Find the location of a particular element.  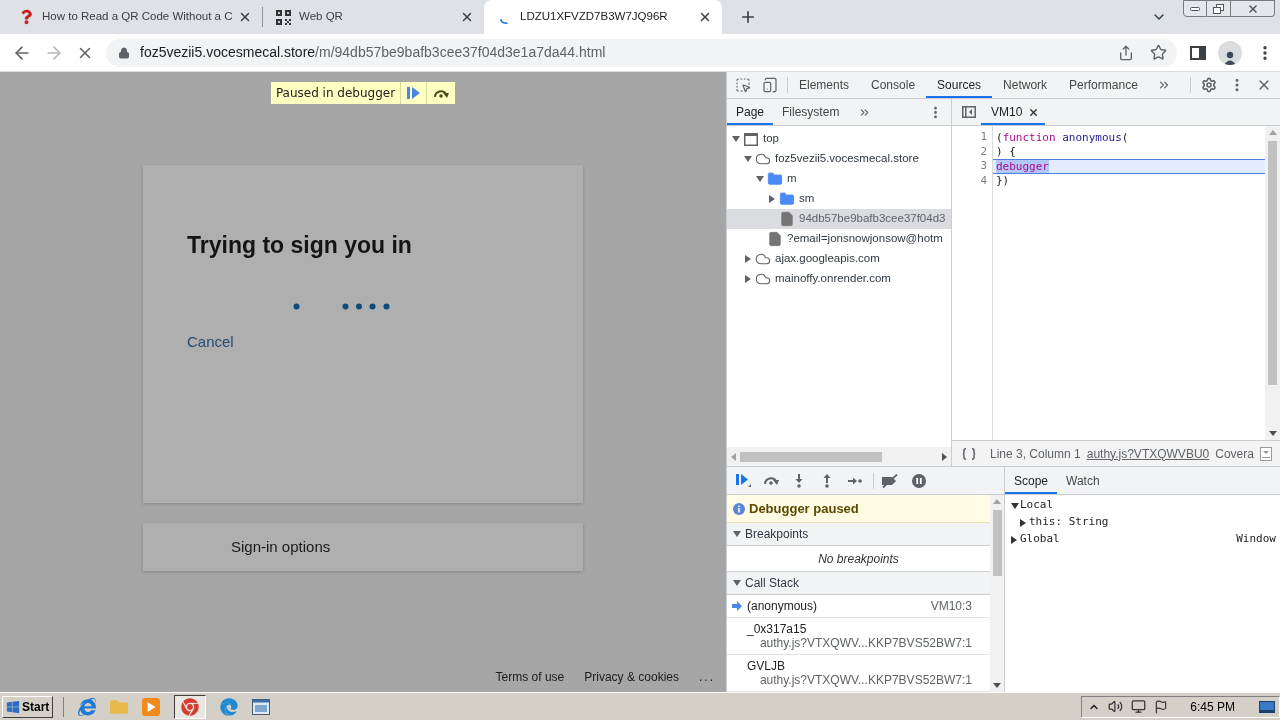

call-frame: (anonymous) VM10:3 is located at coordinates (858, 606).